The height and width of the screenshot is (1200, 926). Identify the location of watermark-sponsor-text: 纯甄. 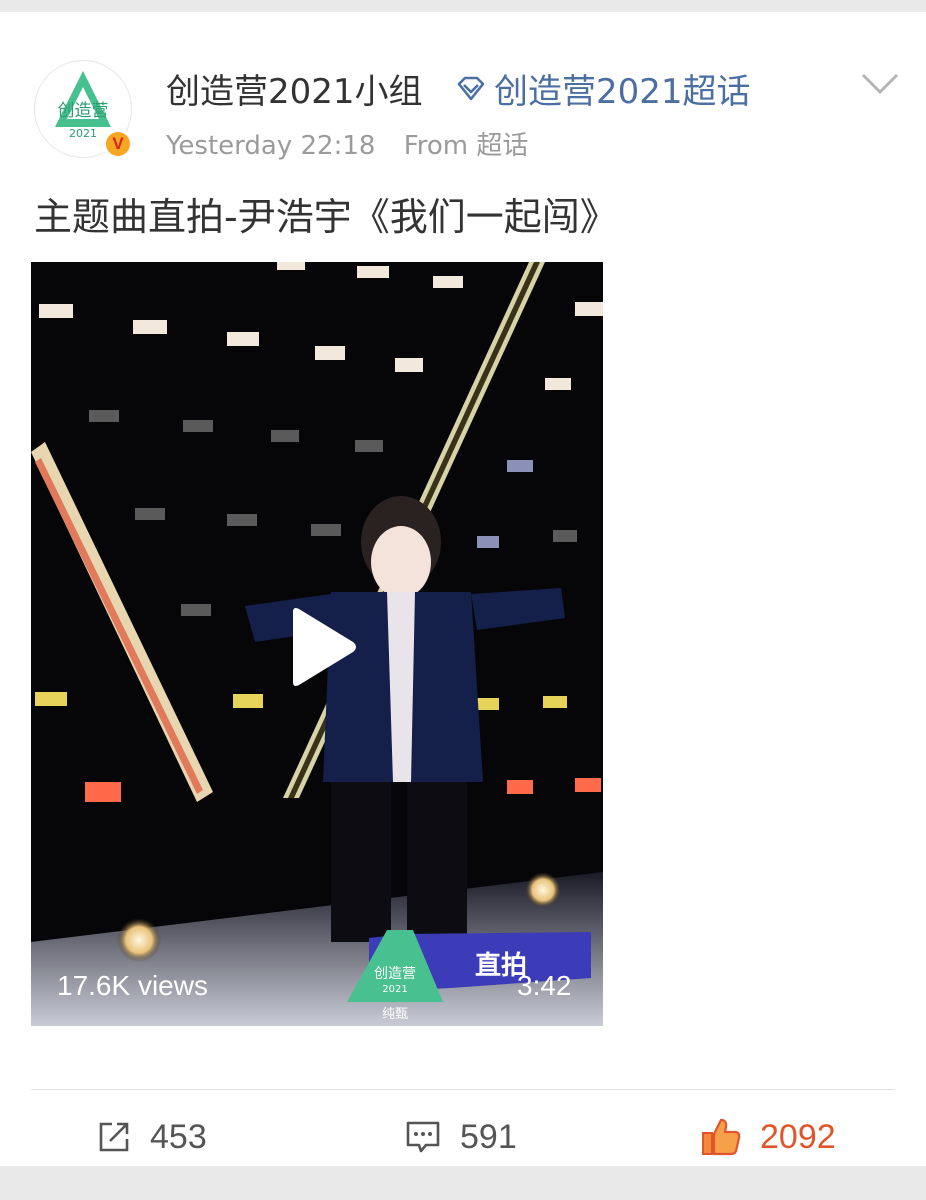
(395, 1014).